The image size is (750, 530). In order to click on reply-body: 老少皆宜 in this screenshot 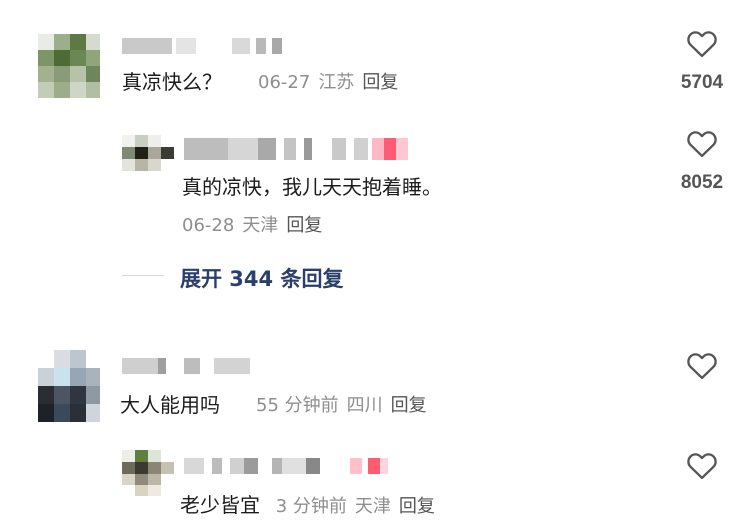, I will do `click(220, 505)`.